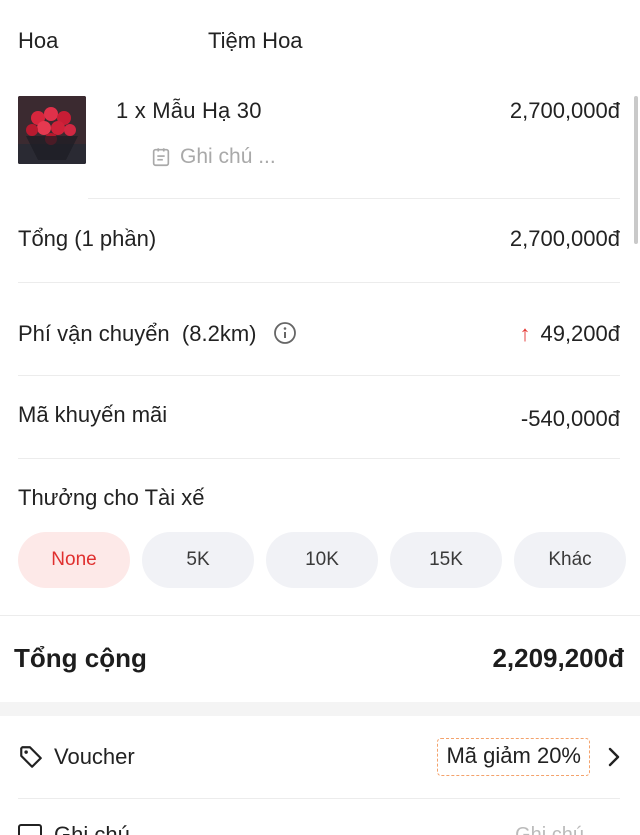 Image resolution: width=640 pixels, height=835 pixels. What do you see at coordinates (580, 333) in the screenshot?
I see `shipping-value: 49,200đ` at bounding box center [580, 333].